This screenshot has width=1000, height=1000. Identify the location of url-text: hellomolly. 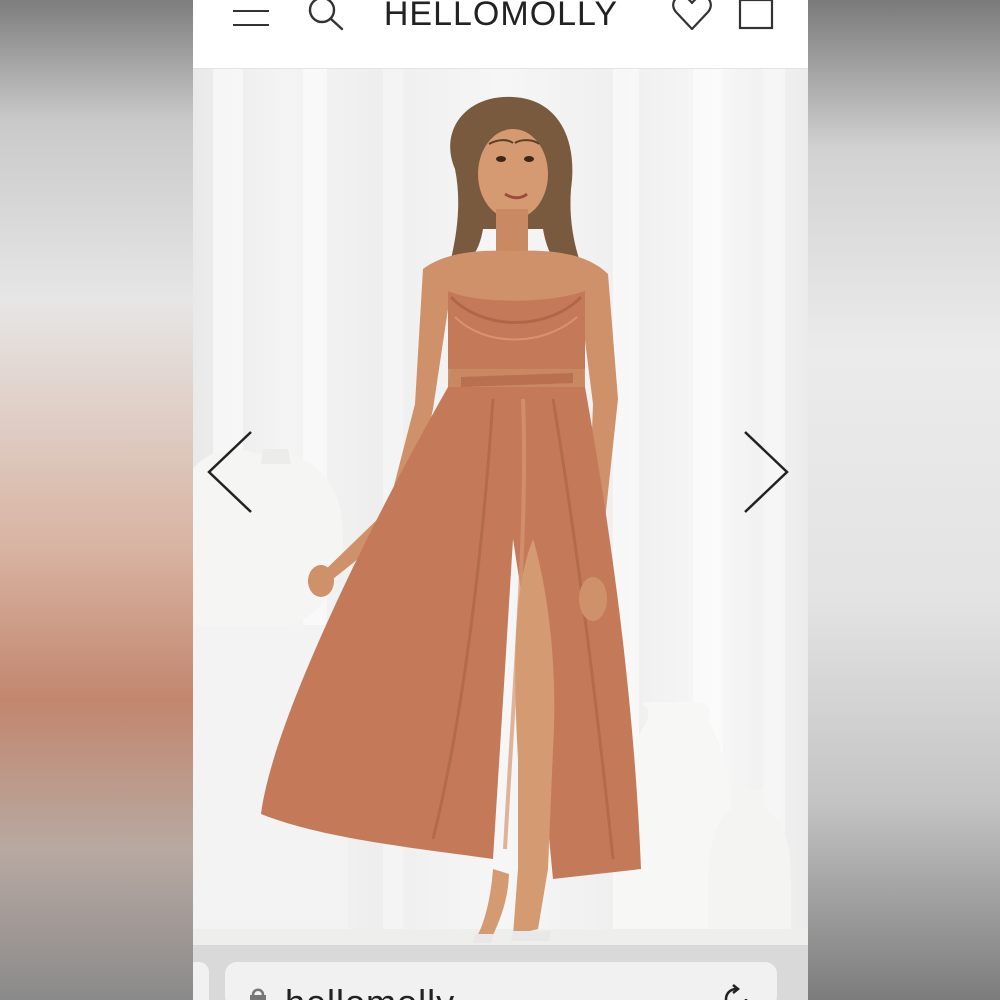
(370, 991).